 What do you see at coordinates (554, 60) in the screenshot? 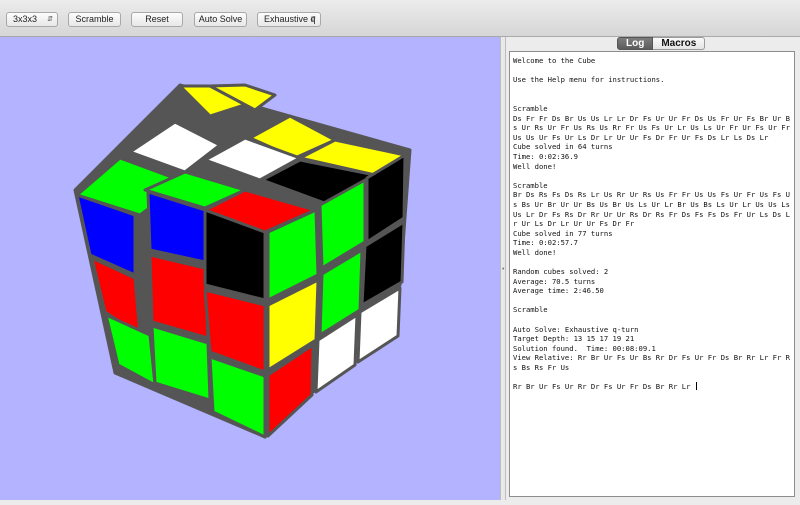
I see `log-line: Welcome to the Cube` at bounding box center [554, 60].